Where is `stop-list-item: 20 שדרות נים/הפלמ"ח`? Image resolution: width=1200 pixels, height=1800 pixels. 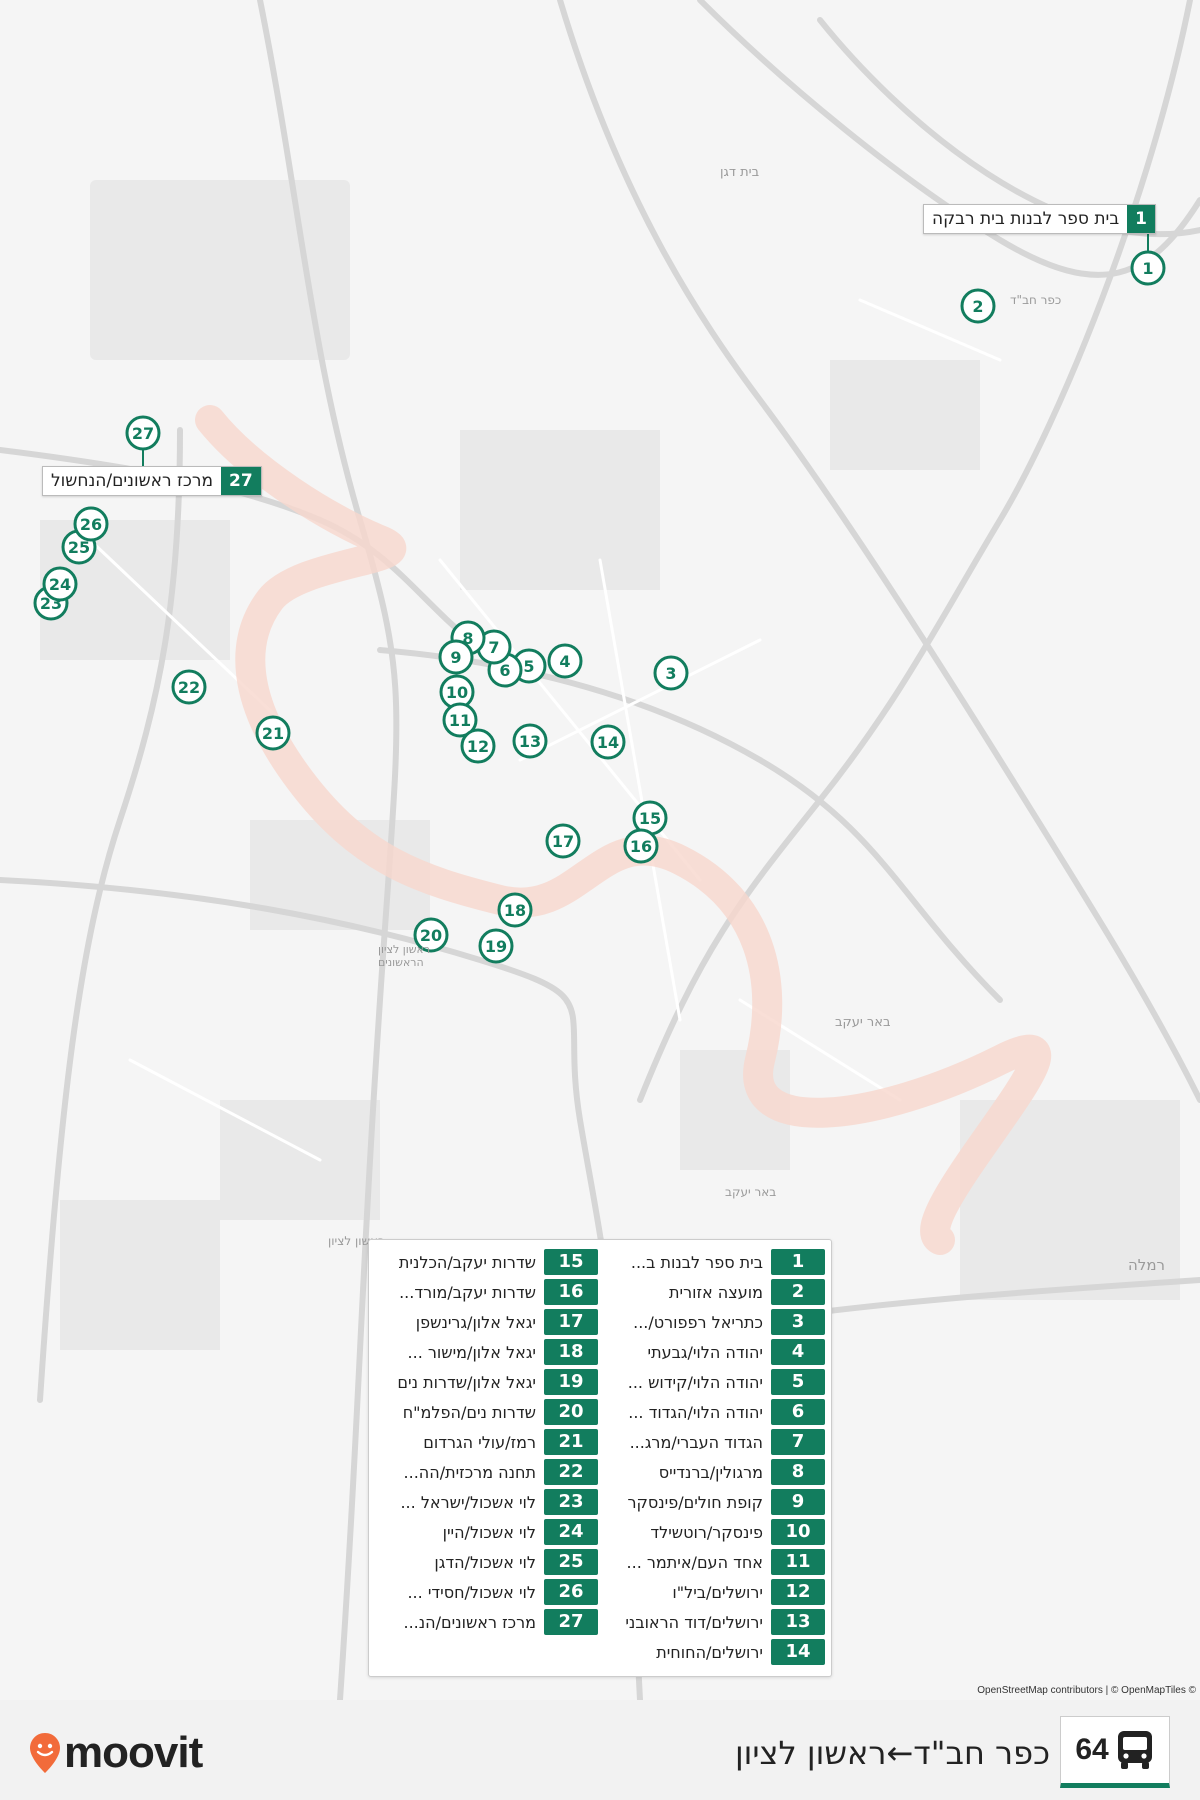 stop-list-item: 20 שדרות נים/הפלמ"ח is located at coordinates (488, 1412).